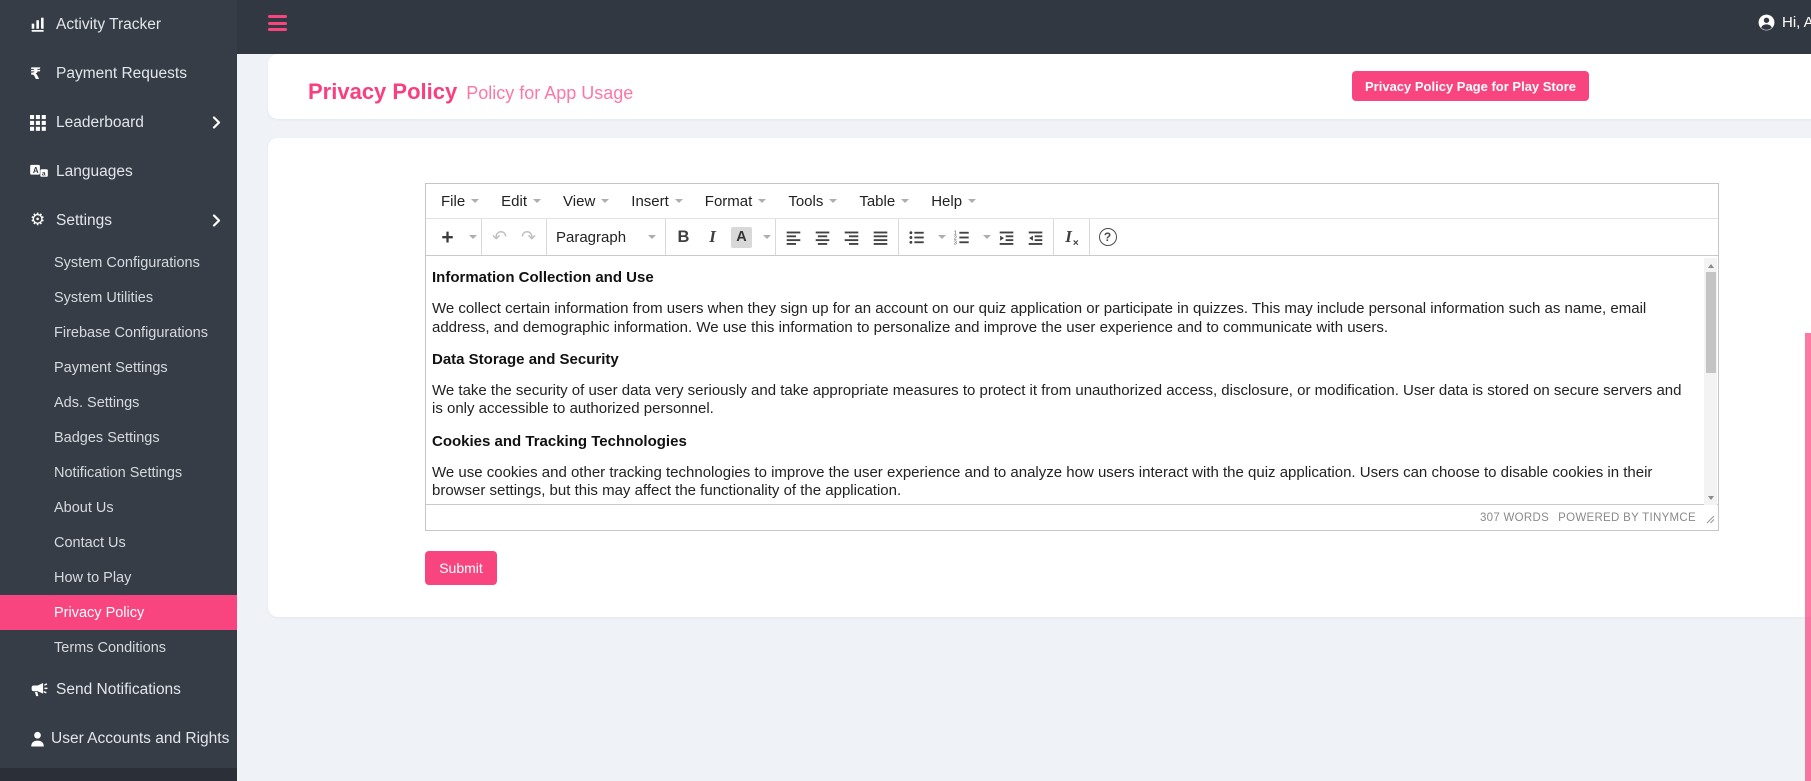  I want to click on svg-text: a, so click(44, 173).